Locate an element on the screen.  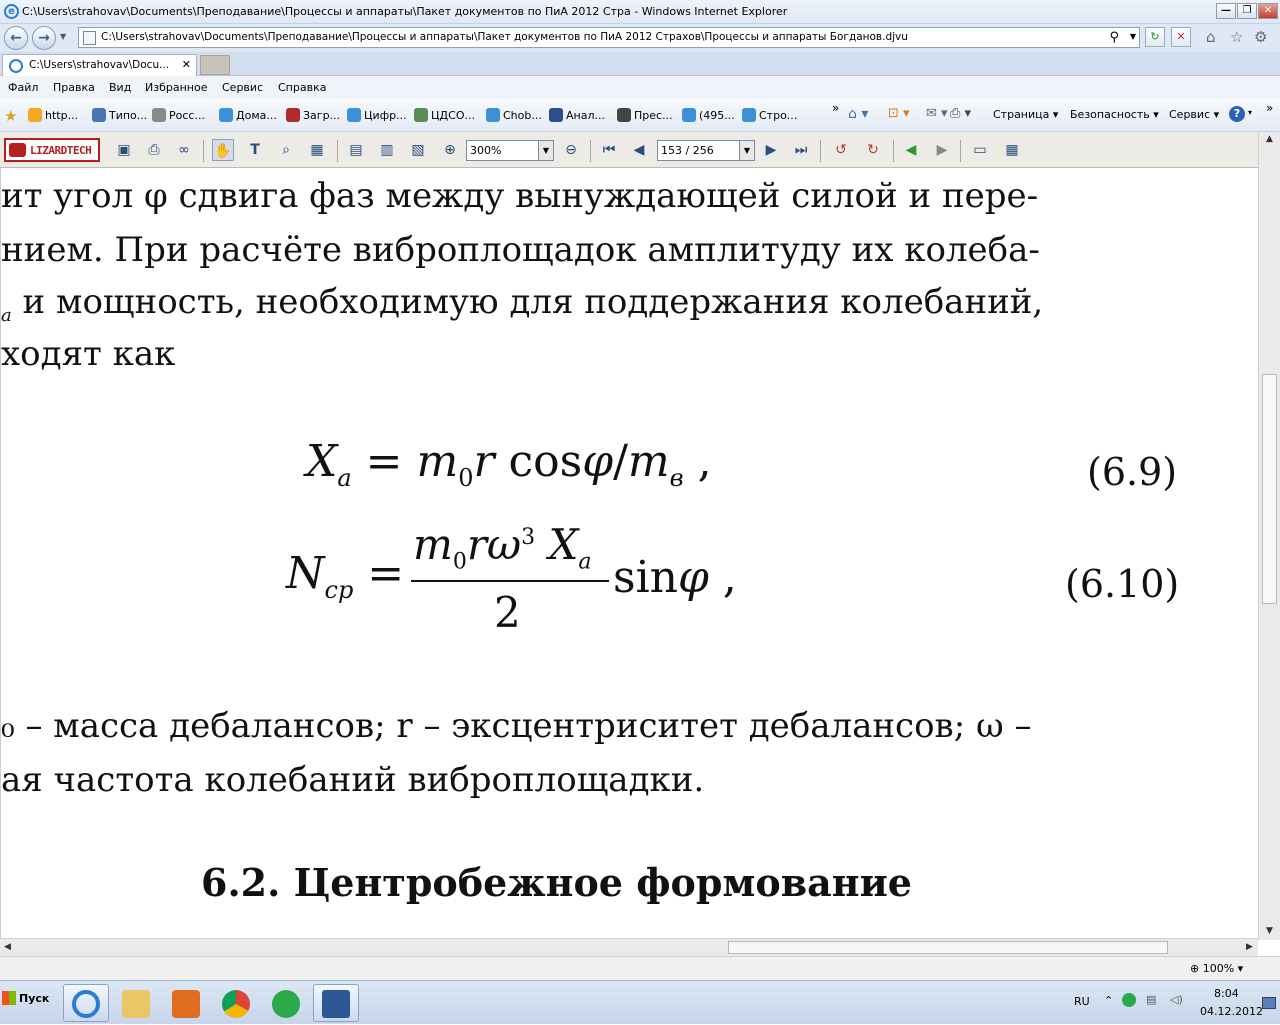
fit-page-icon: ▤ is located at coordinates (356, 150).